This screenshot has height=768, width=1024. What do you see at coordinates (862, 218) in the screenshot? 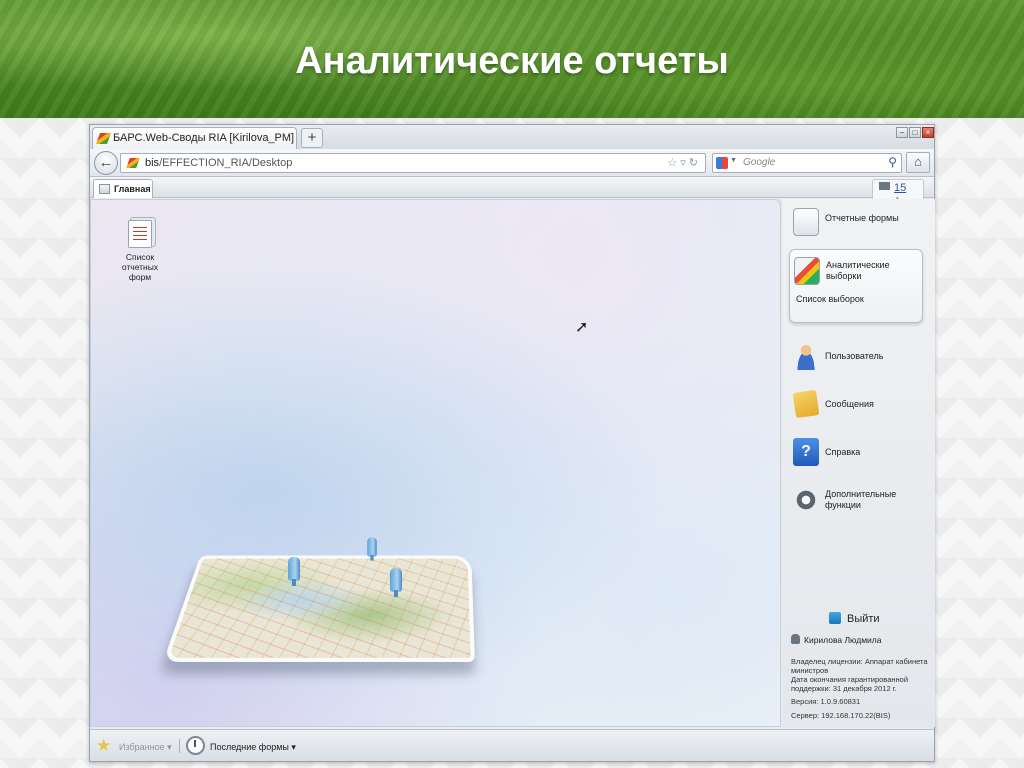
I see `sidebar-item-label: Отчетные формы` at bounding box center [862, 218].